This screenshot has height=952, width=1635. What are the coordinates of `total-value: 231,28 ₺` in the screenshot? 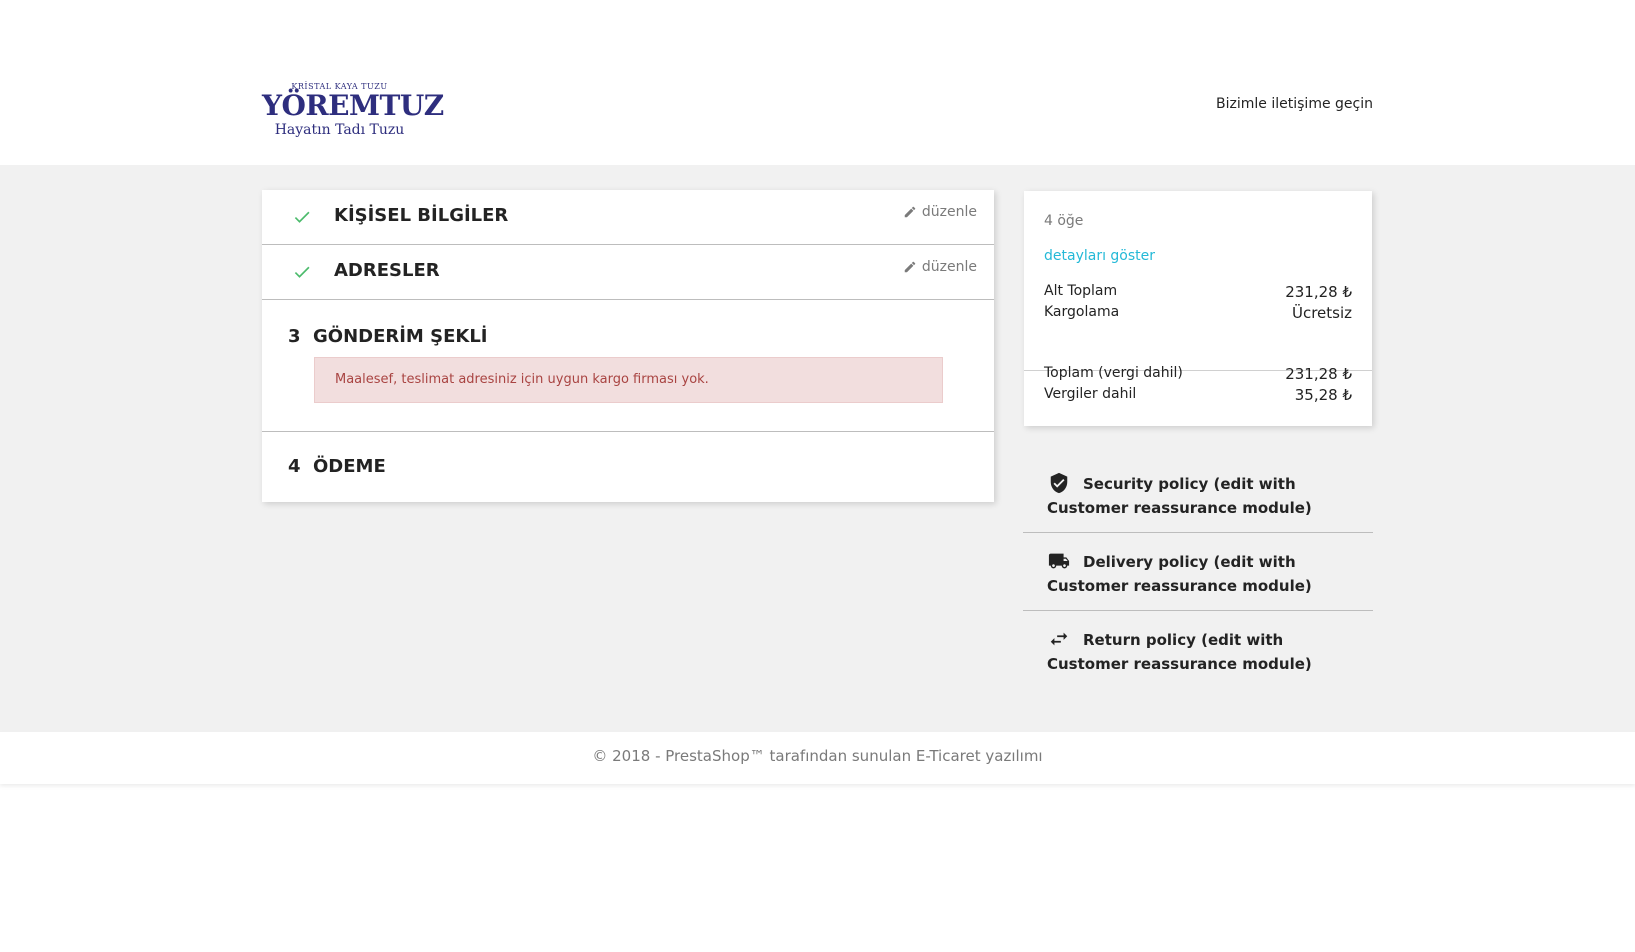 It's located at (1318, 374).